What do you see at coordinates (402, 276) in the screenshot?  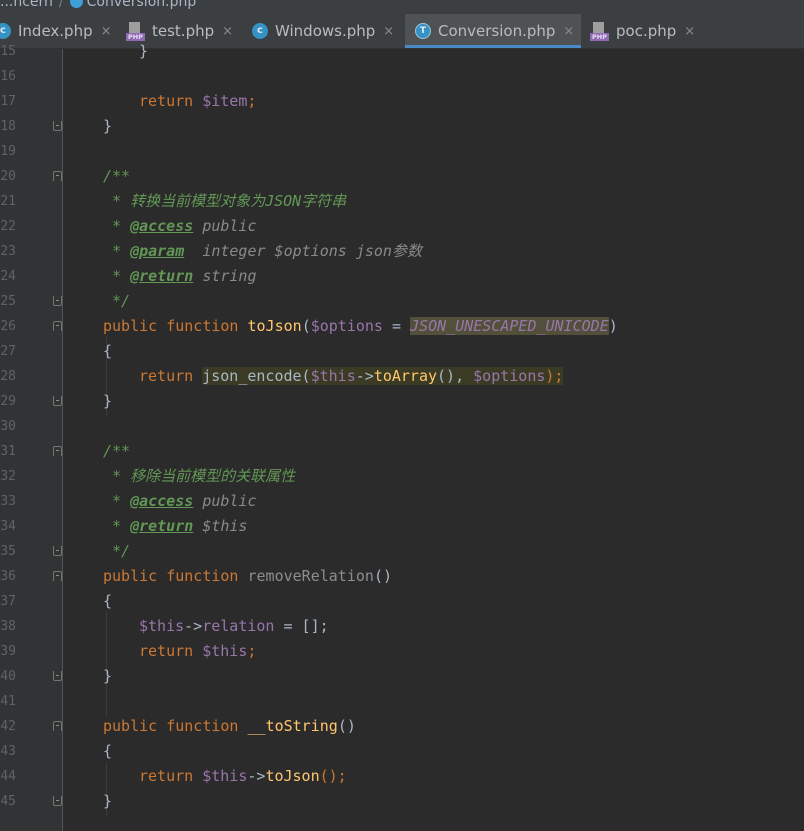 I see `code-line: 24 * @return string` at bounding box center [402, 276].